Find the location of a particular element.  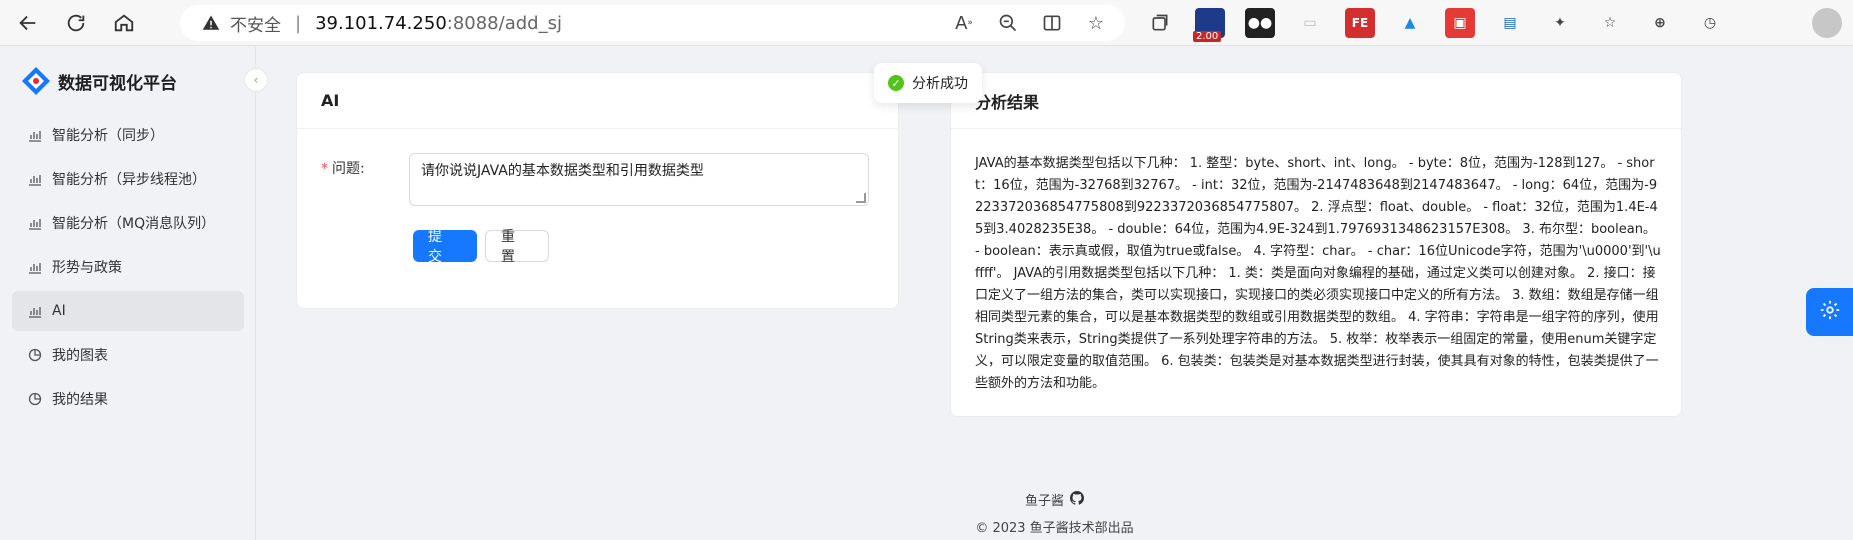

footer-author: 鱼子酱 is located at coordinates (1044, 499).